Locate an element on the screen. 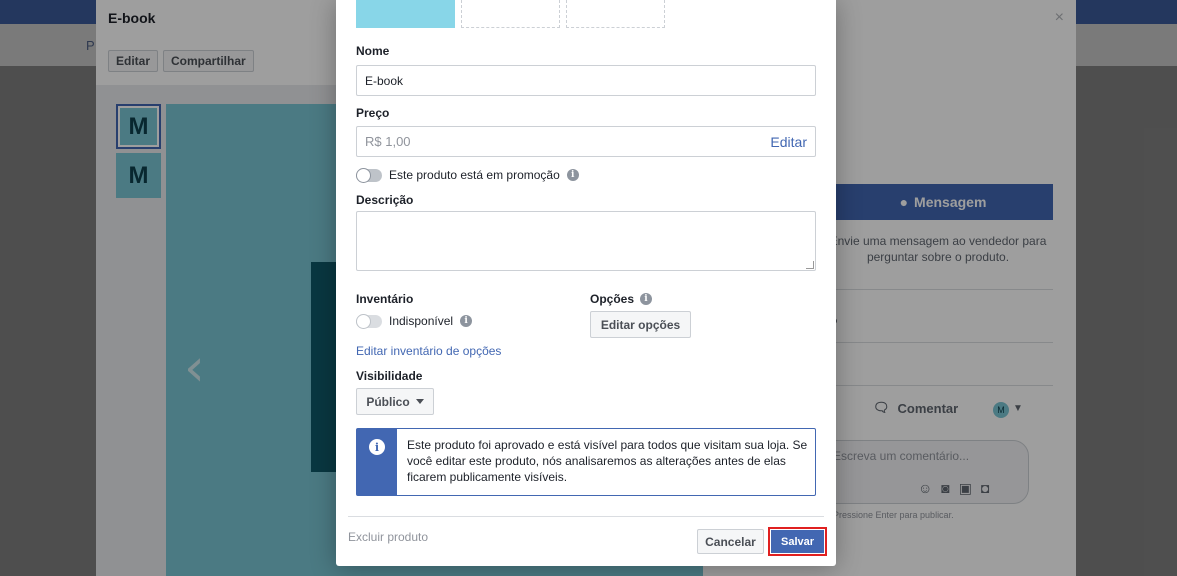 The height and width of the screenshot is (576, 1177). save-button: Salvar is located at coordinates (797, 541).